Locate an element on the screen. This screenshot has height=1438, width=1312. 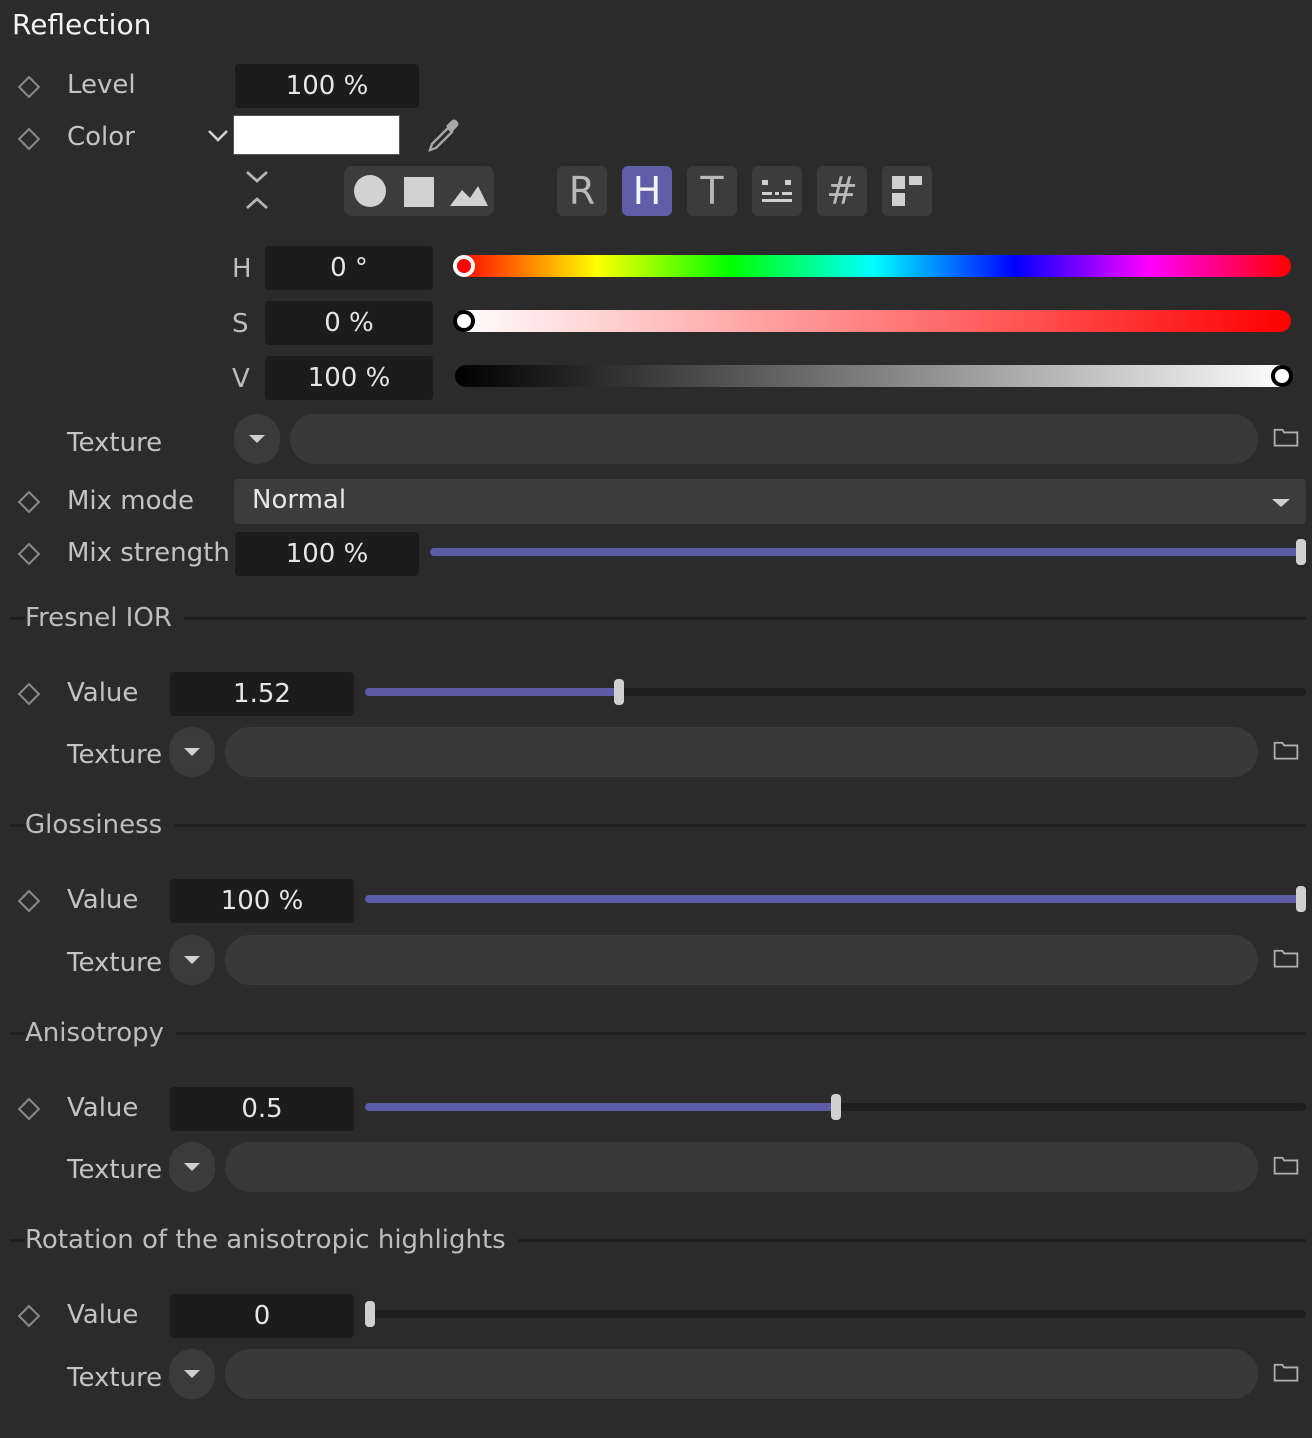
level-field: 100 % is located at coordinates (327, 86).